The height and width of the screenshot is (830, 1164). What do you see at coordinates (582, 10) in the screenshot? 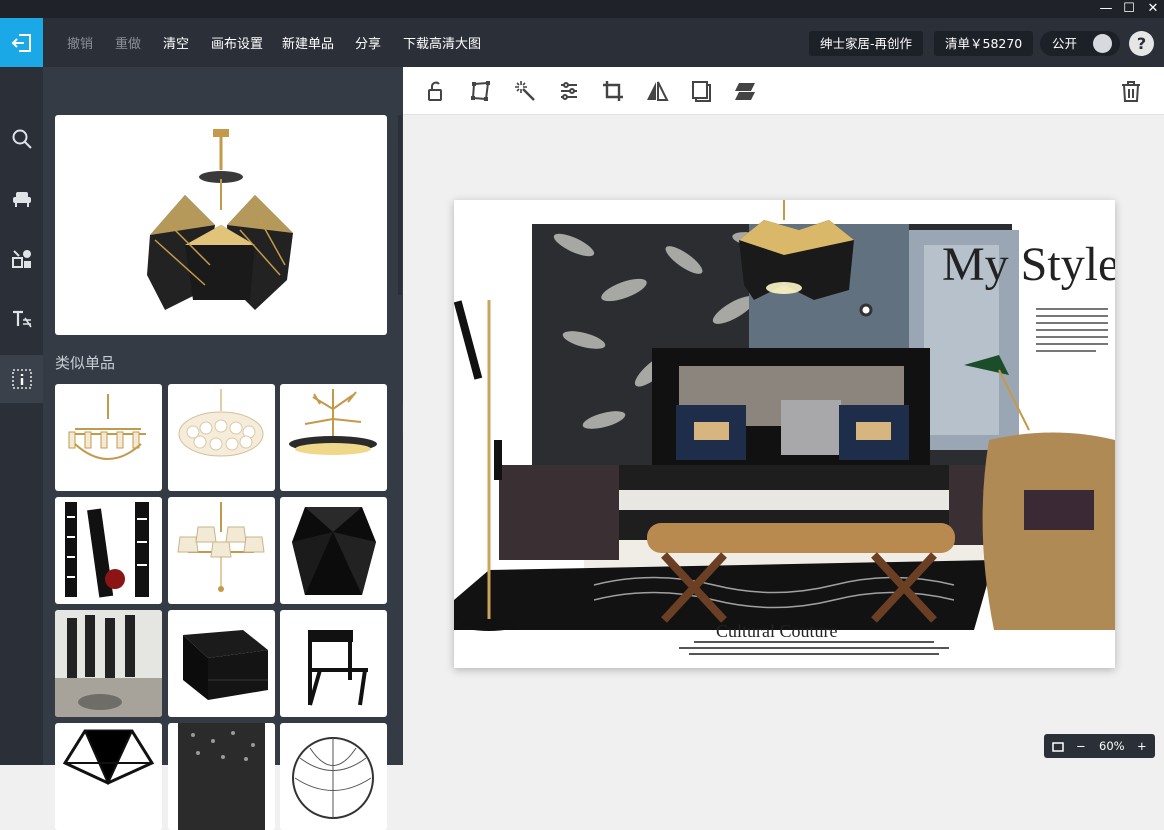
I see `title-bar: — ☐ ✕` at bounding box center [582, 10].